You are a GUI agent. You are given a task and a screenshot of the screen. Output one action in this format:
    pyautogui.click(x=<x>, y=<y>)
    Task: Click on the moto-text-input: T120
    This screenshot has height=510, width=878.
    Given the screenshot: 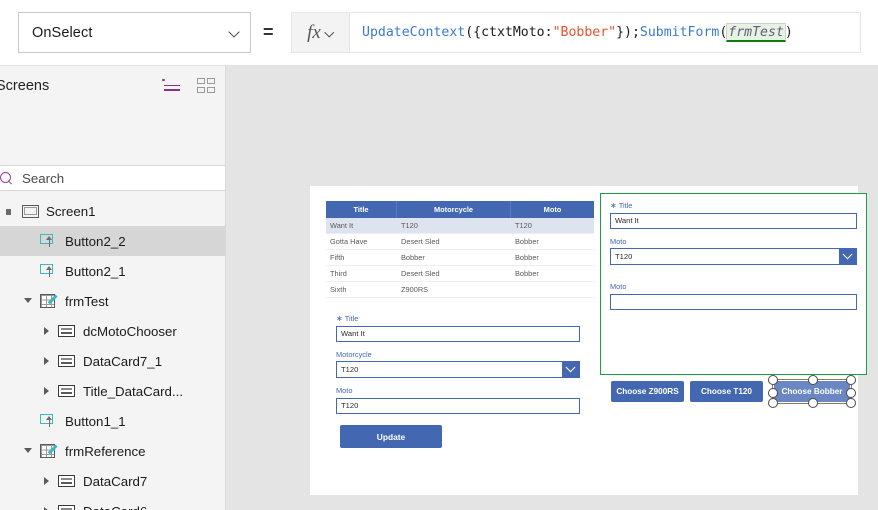 What is the action you would take?
    pyautogui.click(x=458, y=405)
    